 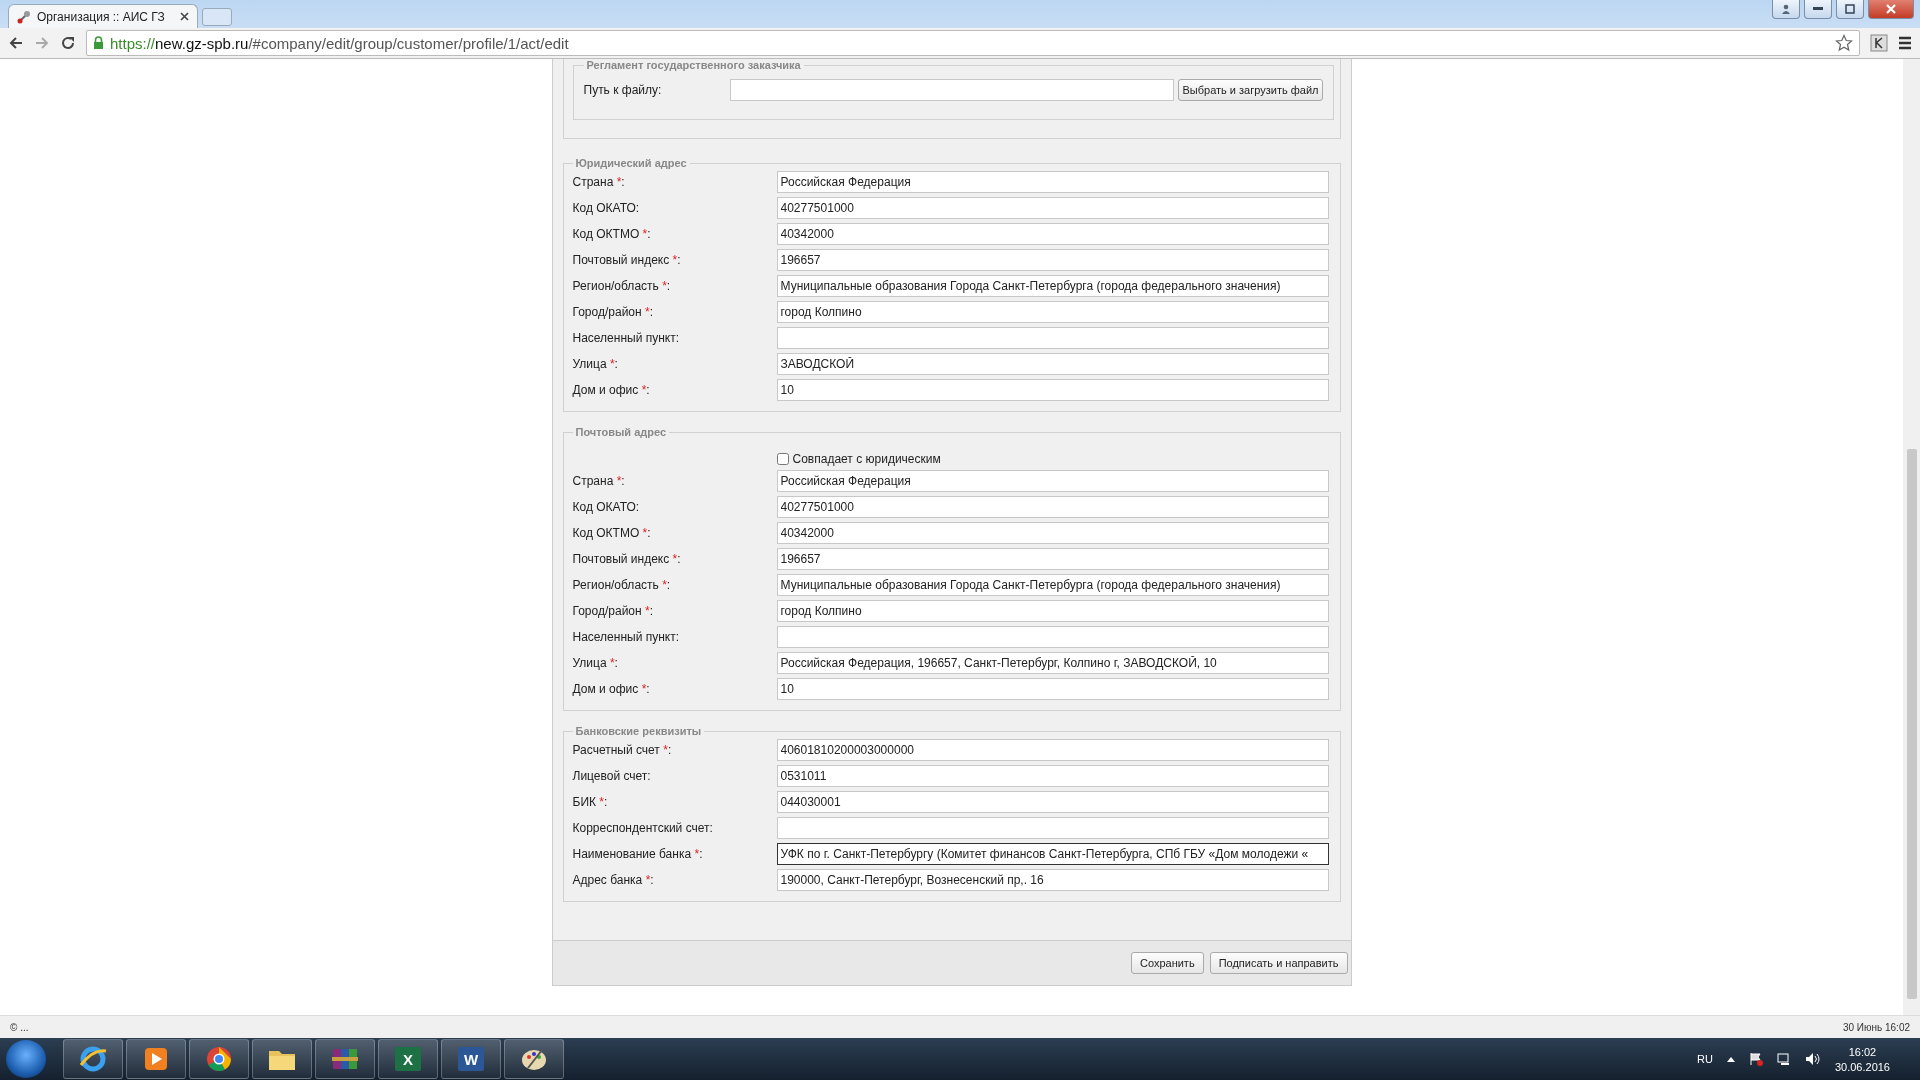 I want to click on person-icon, so click(x=1786, y=9).